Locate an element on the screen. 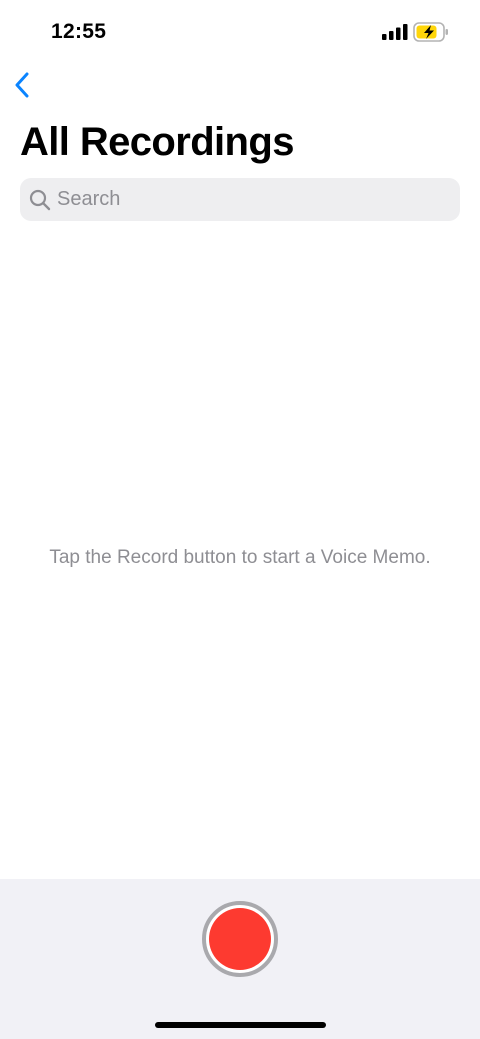 The width and height of the screenshot is (480, 1039). record-button is located at coordinates (240, 939).